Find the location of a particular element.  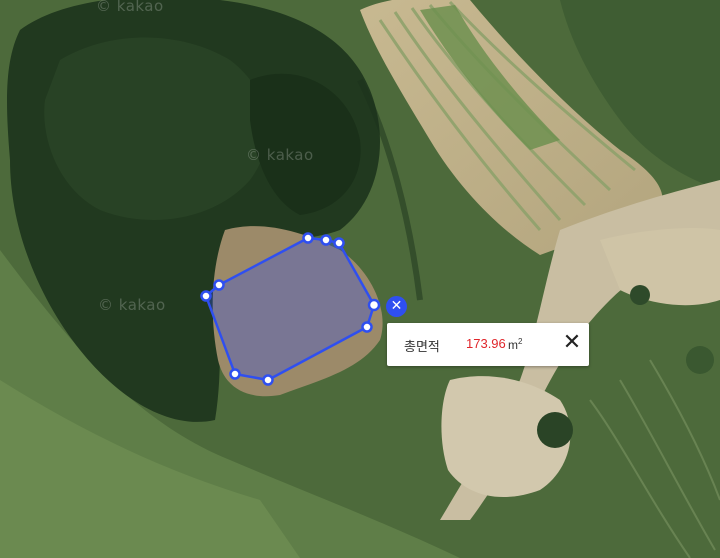

area-value: 173.96 is located at coordinates (486, 343).